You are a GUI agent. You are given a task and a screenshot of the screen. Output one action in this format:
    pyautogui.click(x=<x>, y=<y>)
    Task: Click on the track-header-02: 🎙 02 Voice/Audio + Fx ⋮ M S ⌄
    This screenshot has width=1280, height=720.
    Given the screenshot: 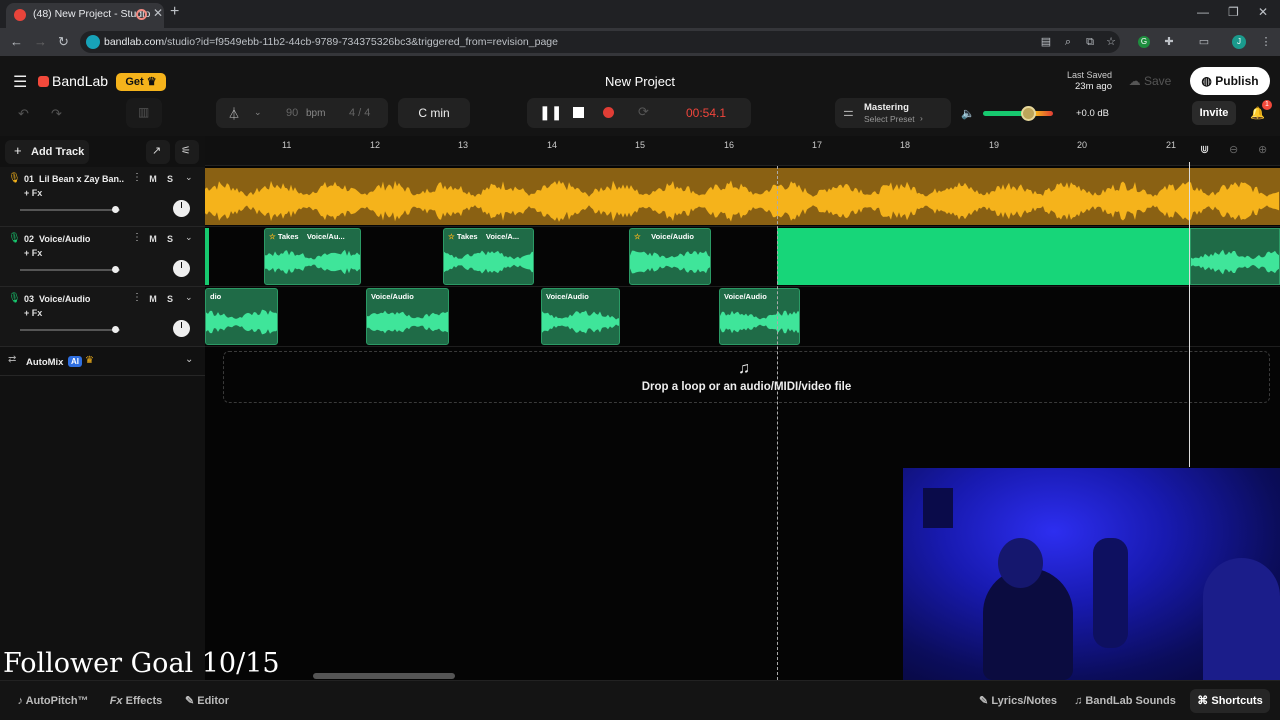 What is the action you would take?
    pyautogui.click(x=102, y=257)
    